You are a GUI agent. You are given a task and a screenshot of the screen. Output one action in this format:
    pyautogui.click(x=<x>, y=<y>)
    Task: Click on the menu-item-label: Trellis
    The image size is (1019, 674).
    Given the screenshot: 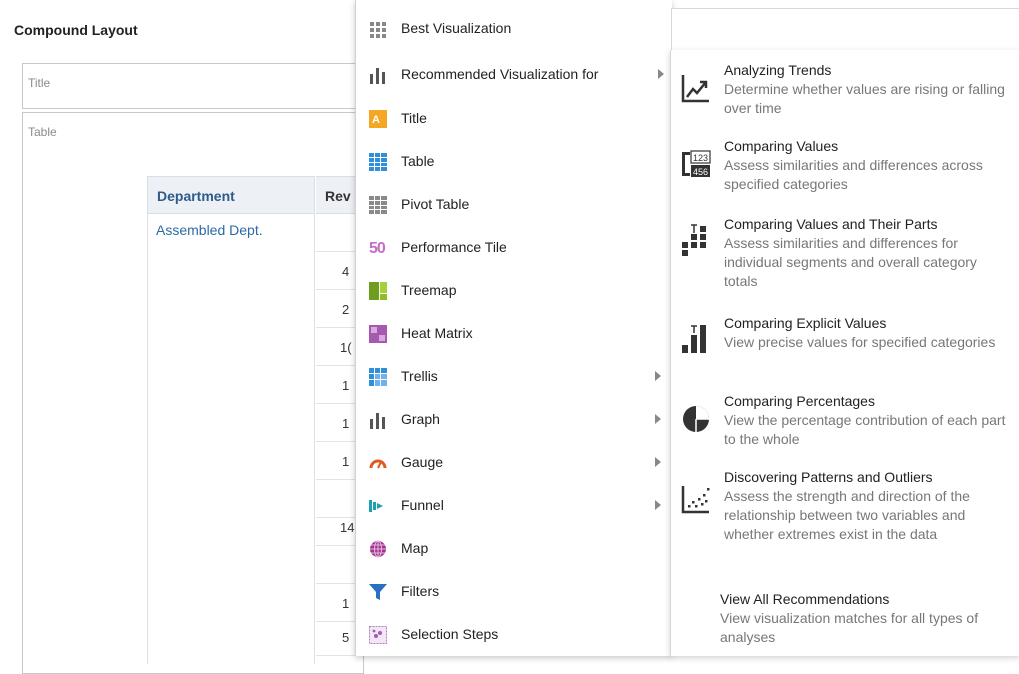 What is the action you would take?
    pyautogui.click(x=419, y=376)
    